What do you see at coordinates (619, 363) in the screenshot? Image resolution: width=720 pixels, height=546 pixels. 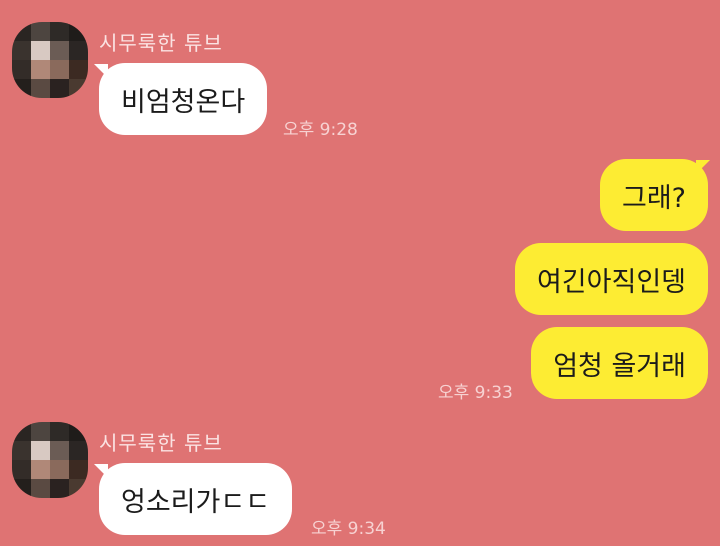 I see `message-bubble: 엄청 올거래` at bounding box center [619, 363].